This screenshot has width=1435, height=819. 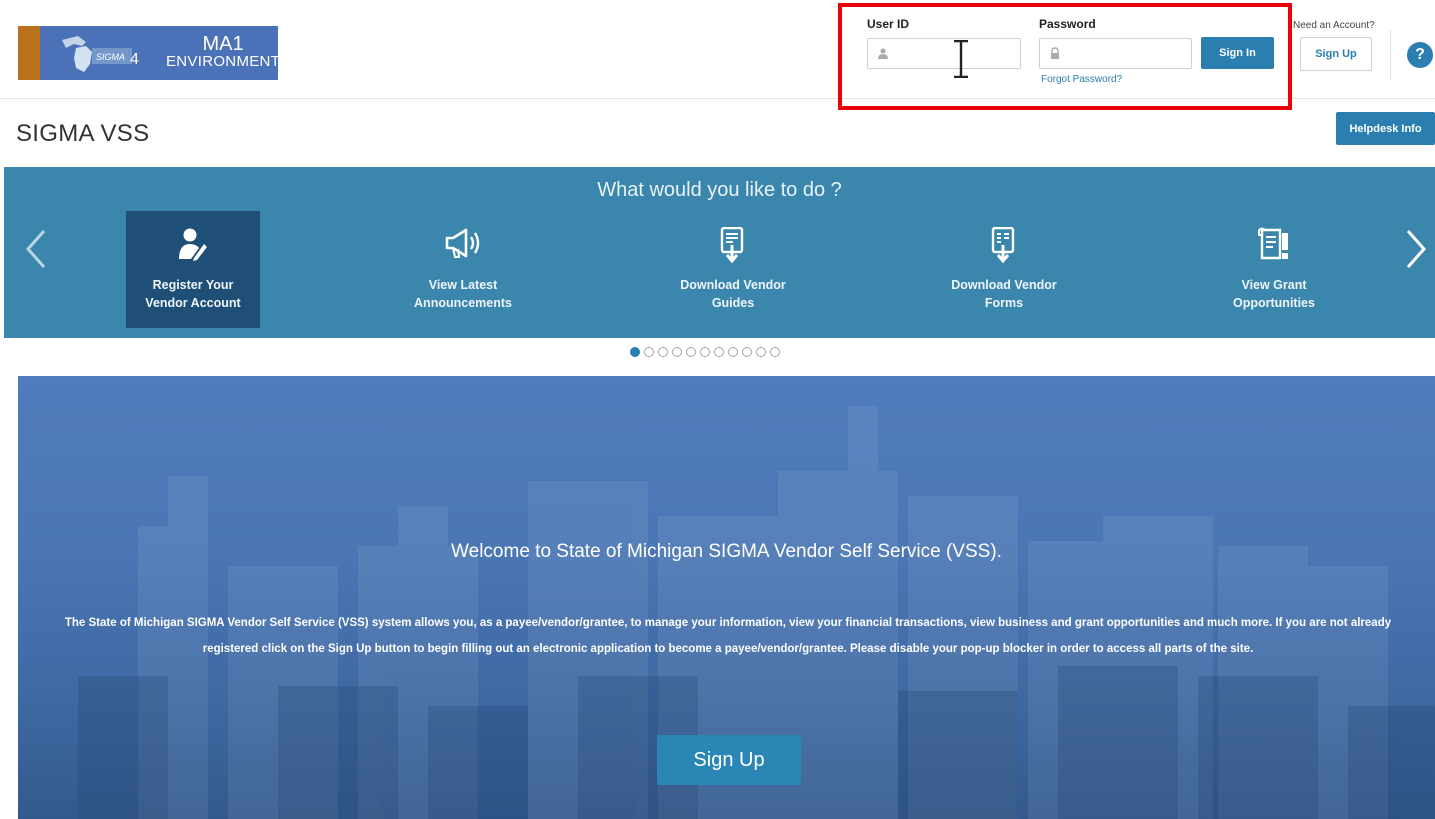 What do you see at coordinates (1274, 285) in the screenshot?
I see `carousel-item-label-line1: View Grant` at bounding box center [1274, 285].